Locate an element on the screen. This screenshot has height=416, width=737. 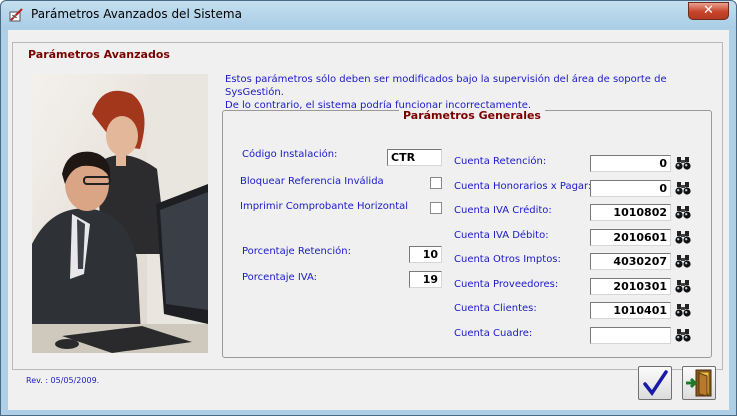
accept-button is located at coordinates (655, 383).